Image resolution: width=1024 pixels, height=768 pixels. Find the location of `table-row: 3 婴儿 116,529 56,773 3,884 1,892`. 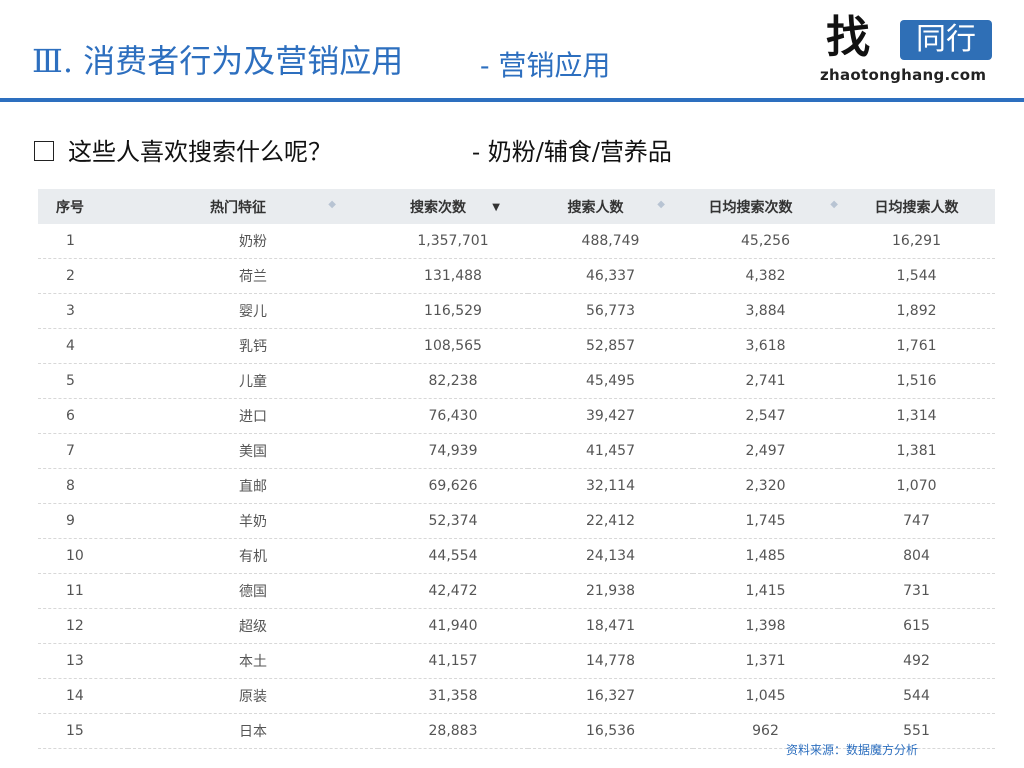

table-row: 3 婴儿 116,529 56,773 3,884 1,892 is located at coordinates (516, 311).